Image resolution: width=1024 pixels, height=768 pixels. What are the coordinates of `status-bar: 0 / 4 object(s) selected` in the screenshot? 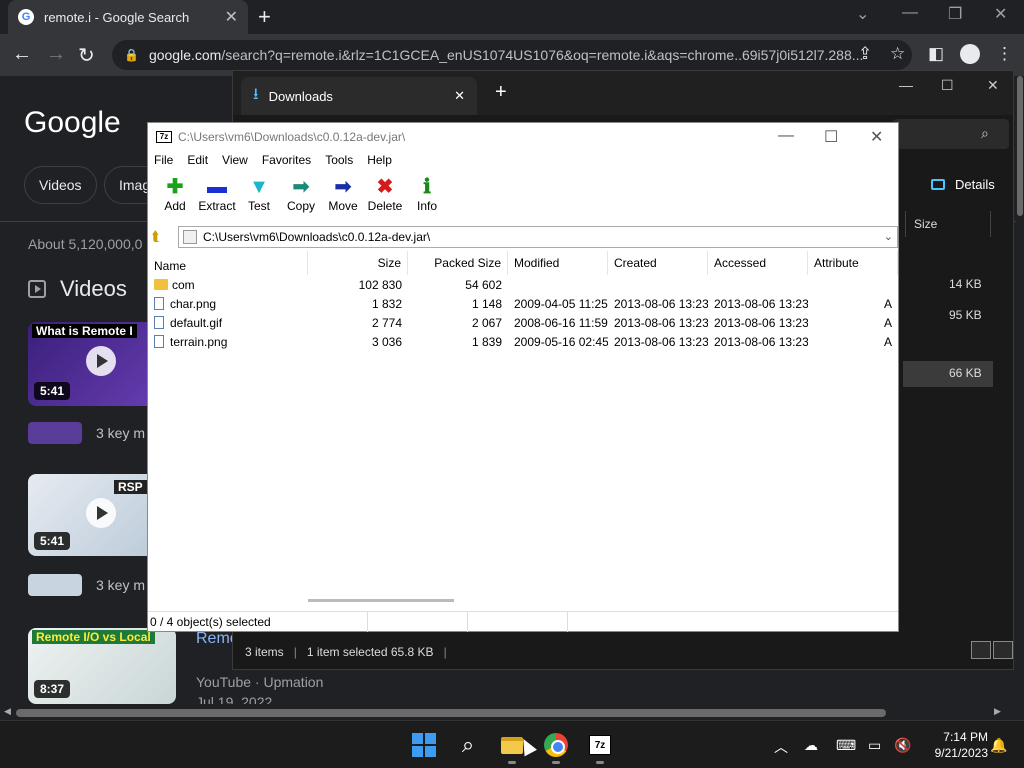 It's located at (523, 621).